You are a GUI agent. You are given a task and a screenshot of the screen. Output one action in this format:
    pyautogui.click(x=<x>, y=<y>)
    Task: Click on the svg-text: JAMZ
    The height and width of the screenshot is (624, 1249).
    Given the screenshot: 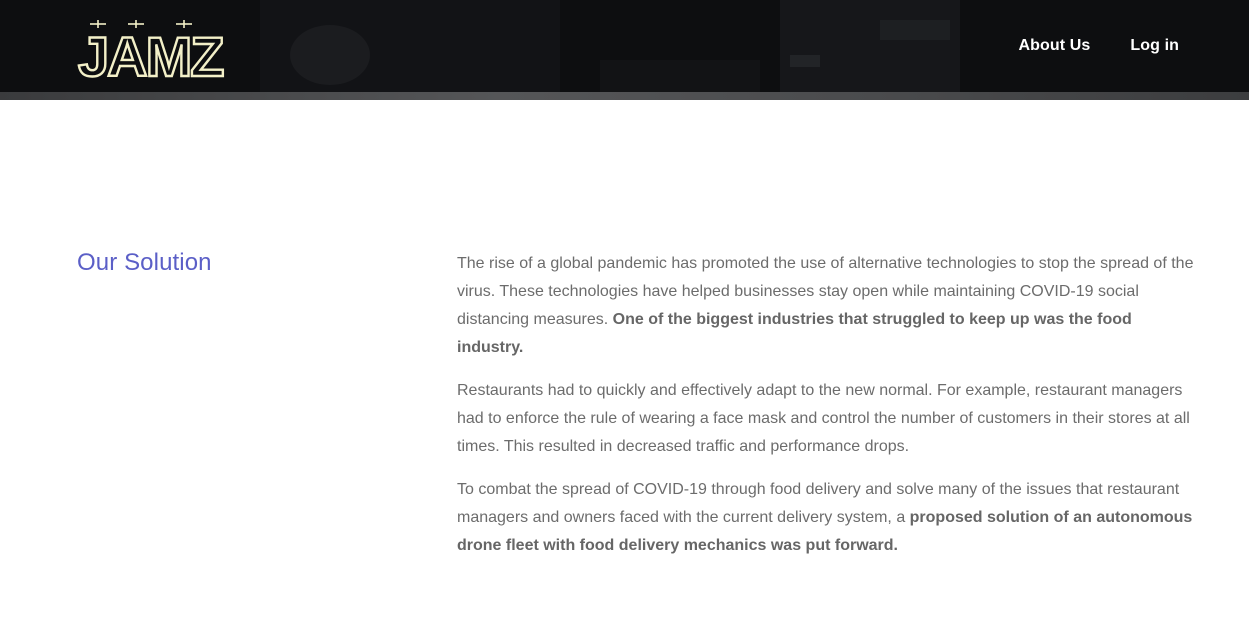 What is the action you would take?
    pyautogui.click(x=150, y=52)
    